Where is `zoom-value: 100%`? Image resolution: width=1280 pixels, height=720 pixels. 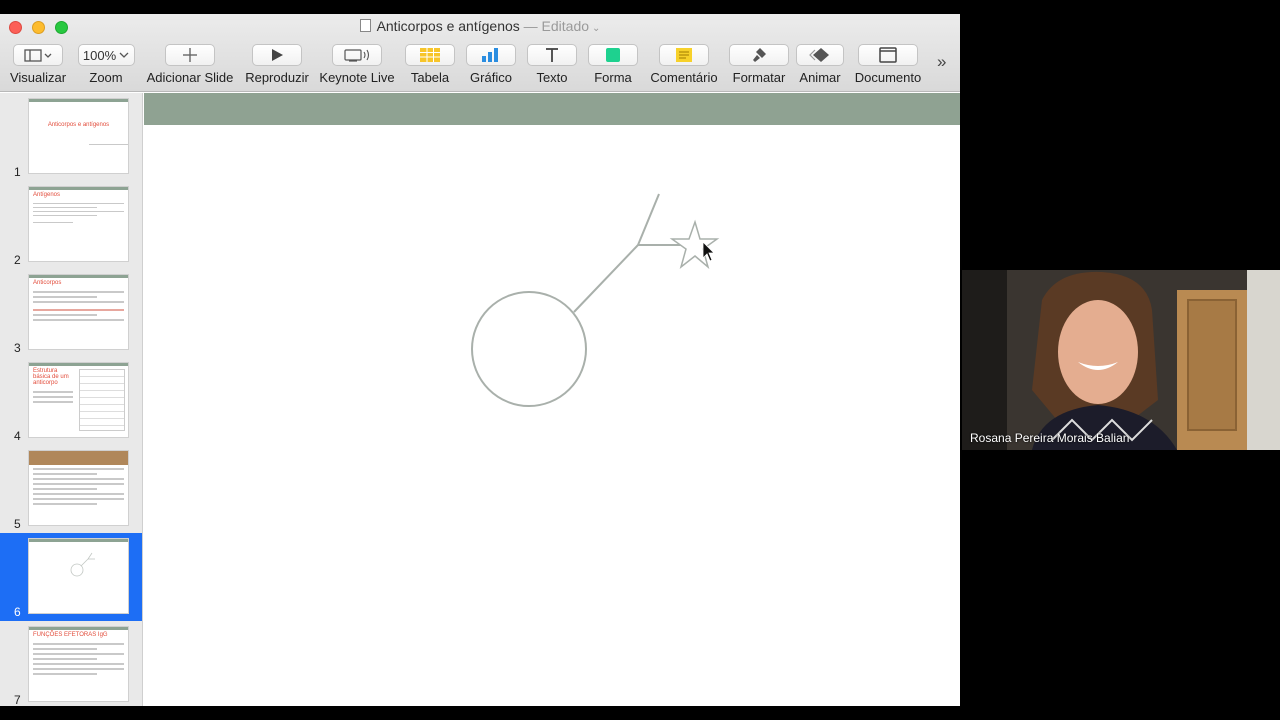
zoom-value: 100% is located at coordinates (99, 55).